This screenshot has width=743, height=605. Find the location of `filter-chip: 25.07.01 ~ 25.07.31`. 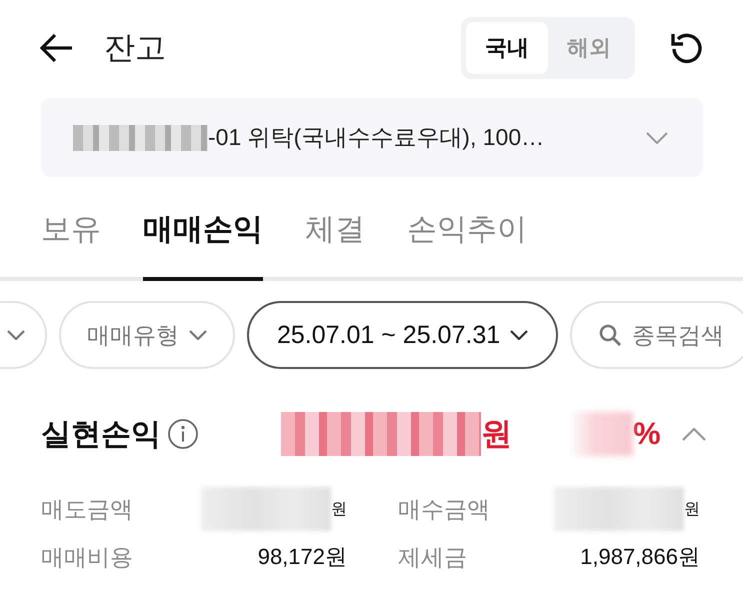

filter-chip: 25.07.01 ~ 25.07.31 is located at coordinates (402, 335).